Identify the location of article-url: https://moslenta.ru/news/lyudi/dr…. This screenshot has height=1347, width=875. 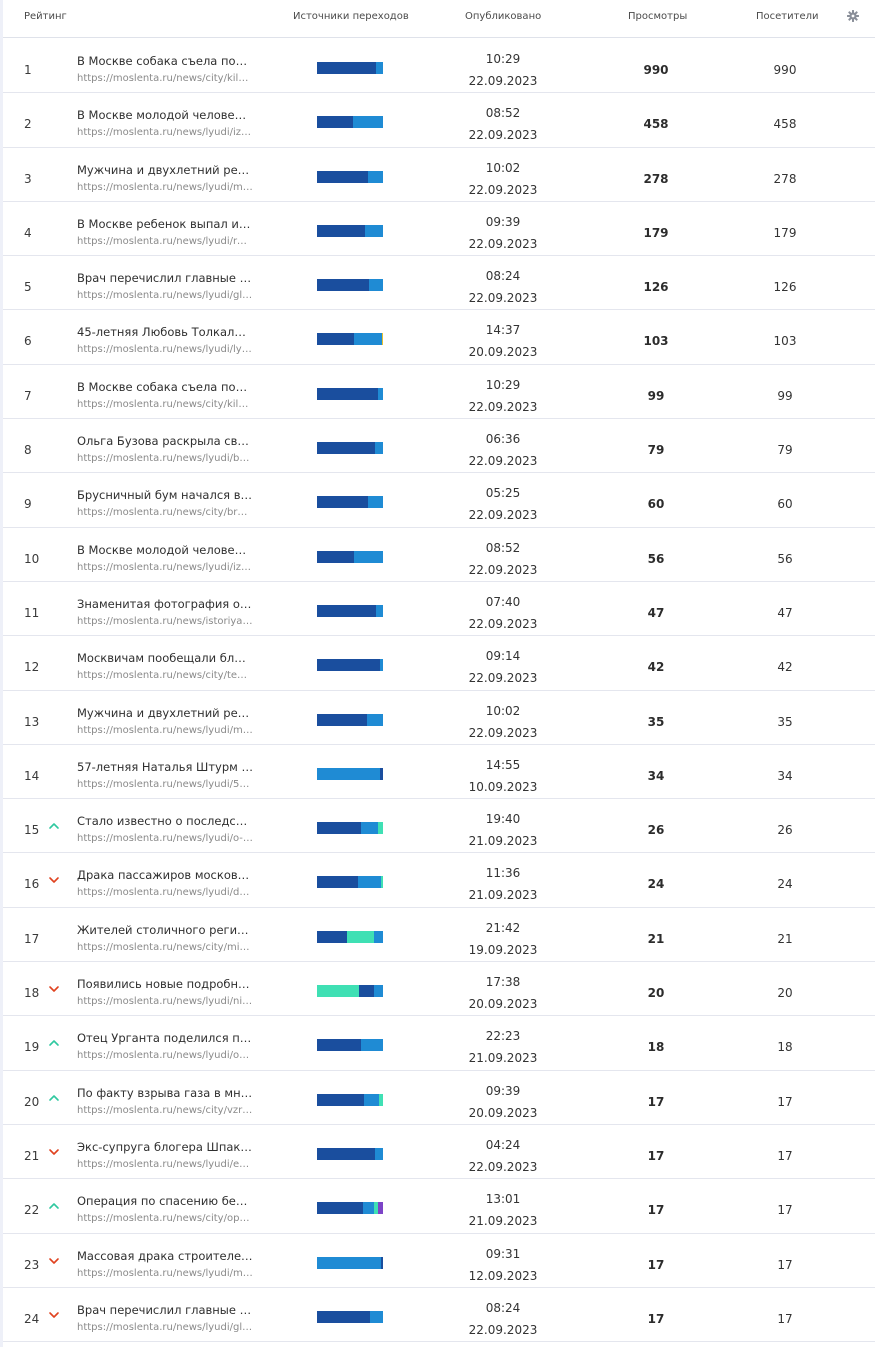
(165, 892).